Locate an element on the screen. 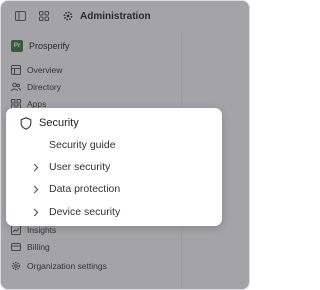 The height and width of the screenshot is (290, 320). data-protection-item: Data protection is located at coordinates (115, 189).